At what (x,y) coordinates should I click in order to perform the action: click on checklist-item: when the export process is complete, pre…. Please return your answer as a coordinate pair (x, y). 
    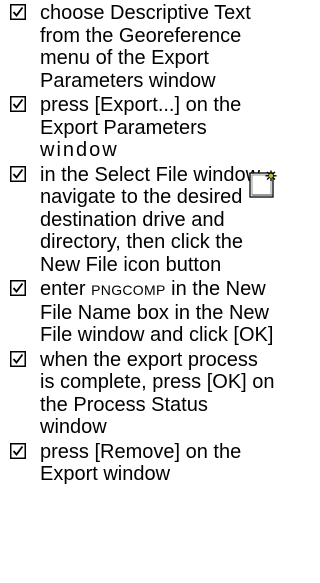
    Looking at the image, I should click on (143, 394).